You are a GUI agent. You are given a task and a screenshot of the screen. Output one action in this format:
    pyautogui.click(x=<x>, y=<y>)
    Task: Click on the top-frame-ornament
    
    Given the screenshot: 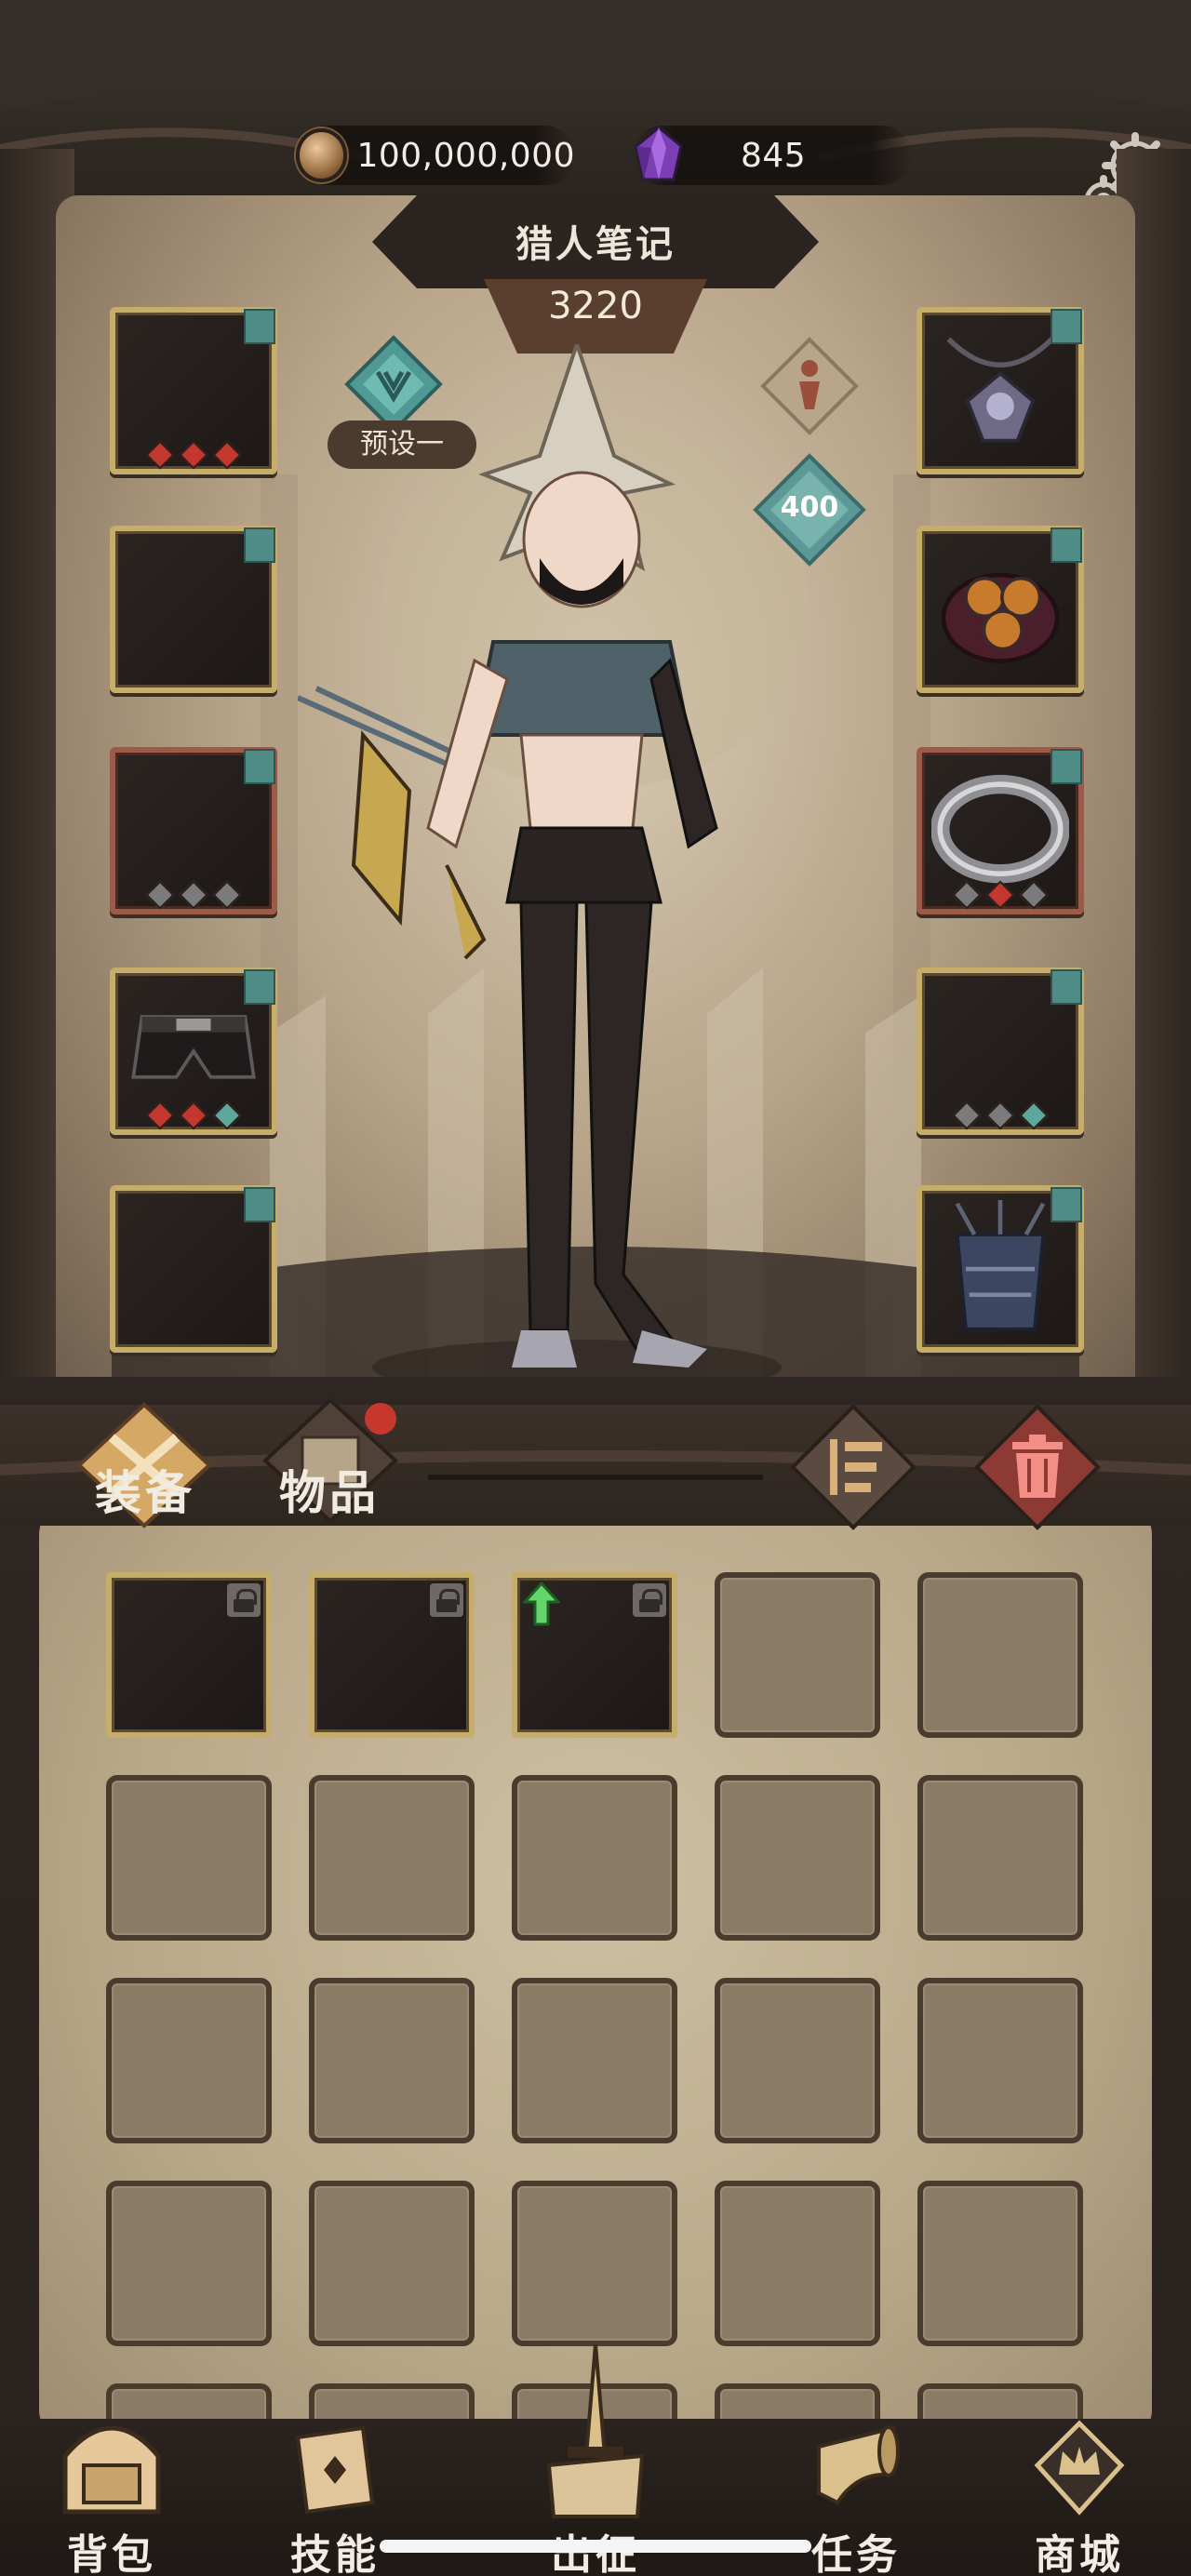 What is the action you would take?
    pyautogui.click(x=595, y=81)
    